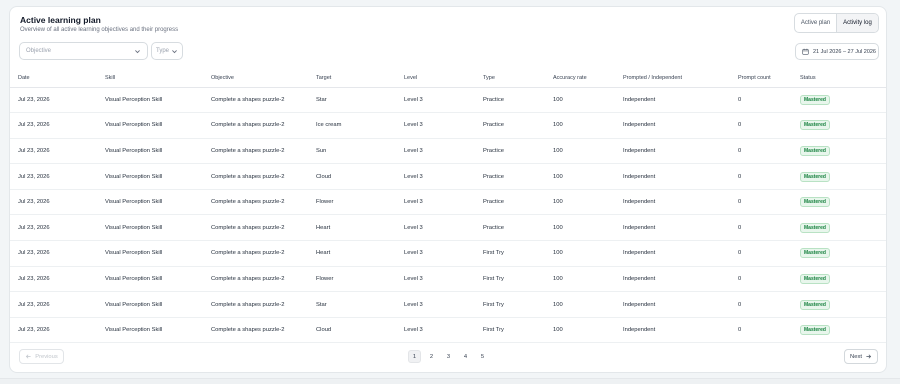 The height and width of the screenshot is (384, 900). I want to click on previous-label: Previous, so click(46, 356).